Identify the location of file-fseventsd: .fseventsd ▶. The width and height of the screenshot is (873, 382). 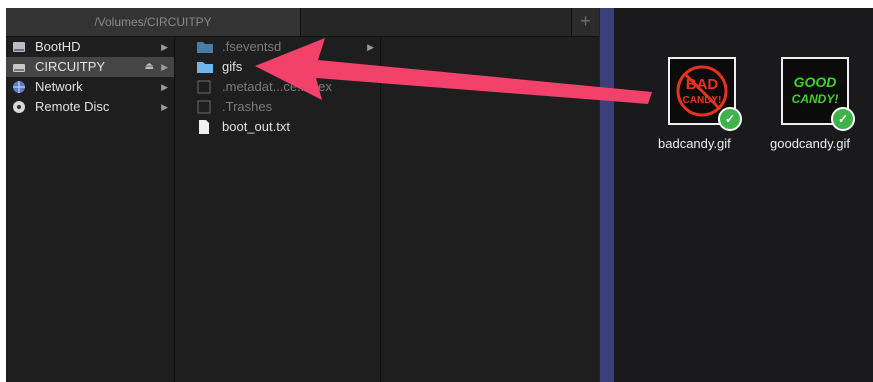
(277, 47).